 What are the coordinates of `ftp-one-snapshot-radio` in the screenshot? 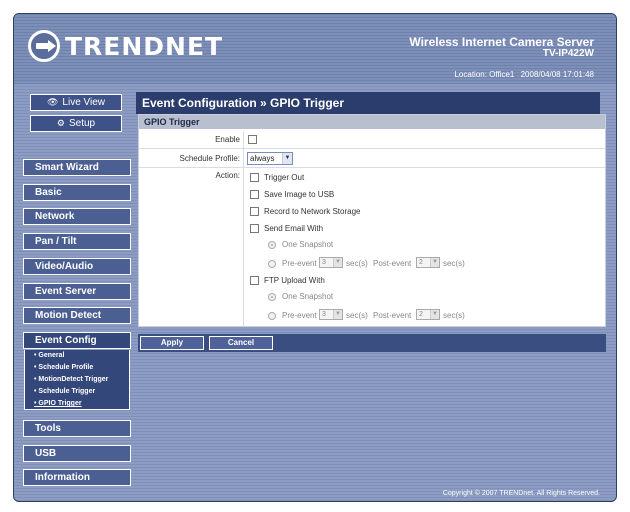 It's located at (272, 297).